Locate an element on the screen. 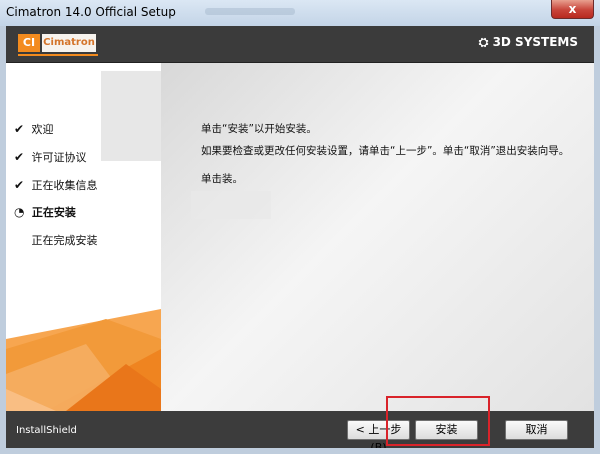 The width and height of the screenshot is (600, 454). cancel-button: 取消 is located at coordinates (536, 430).